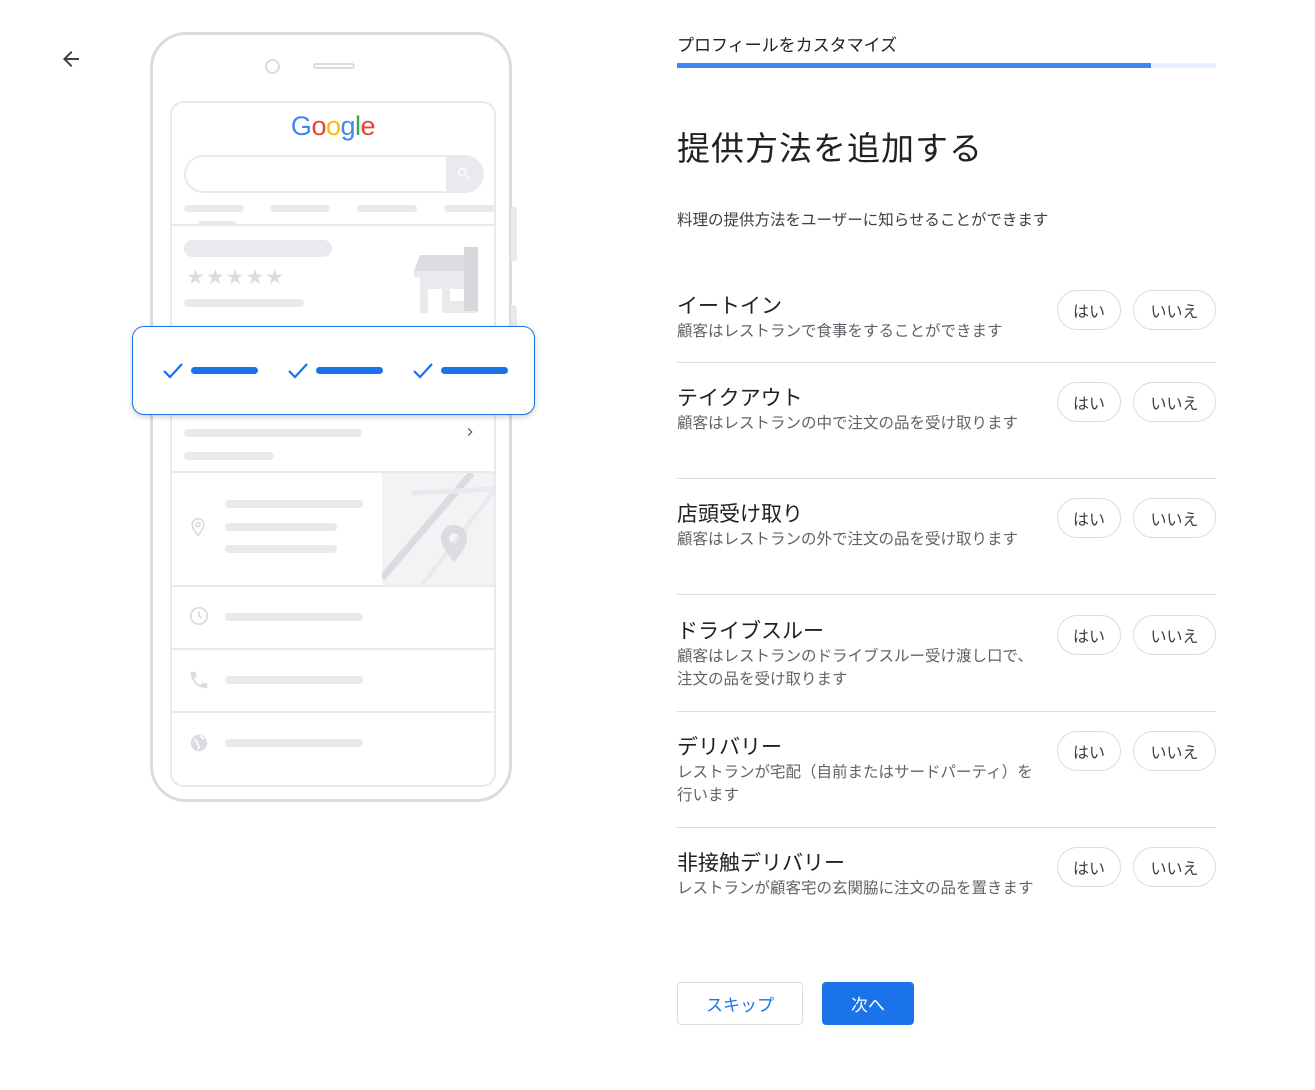  Describe the element at coordinates (868, 1003) in the screenshot. I see `next-button: 次へ` at that location.